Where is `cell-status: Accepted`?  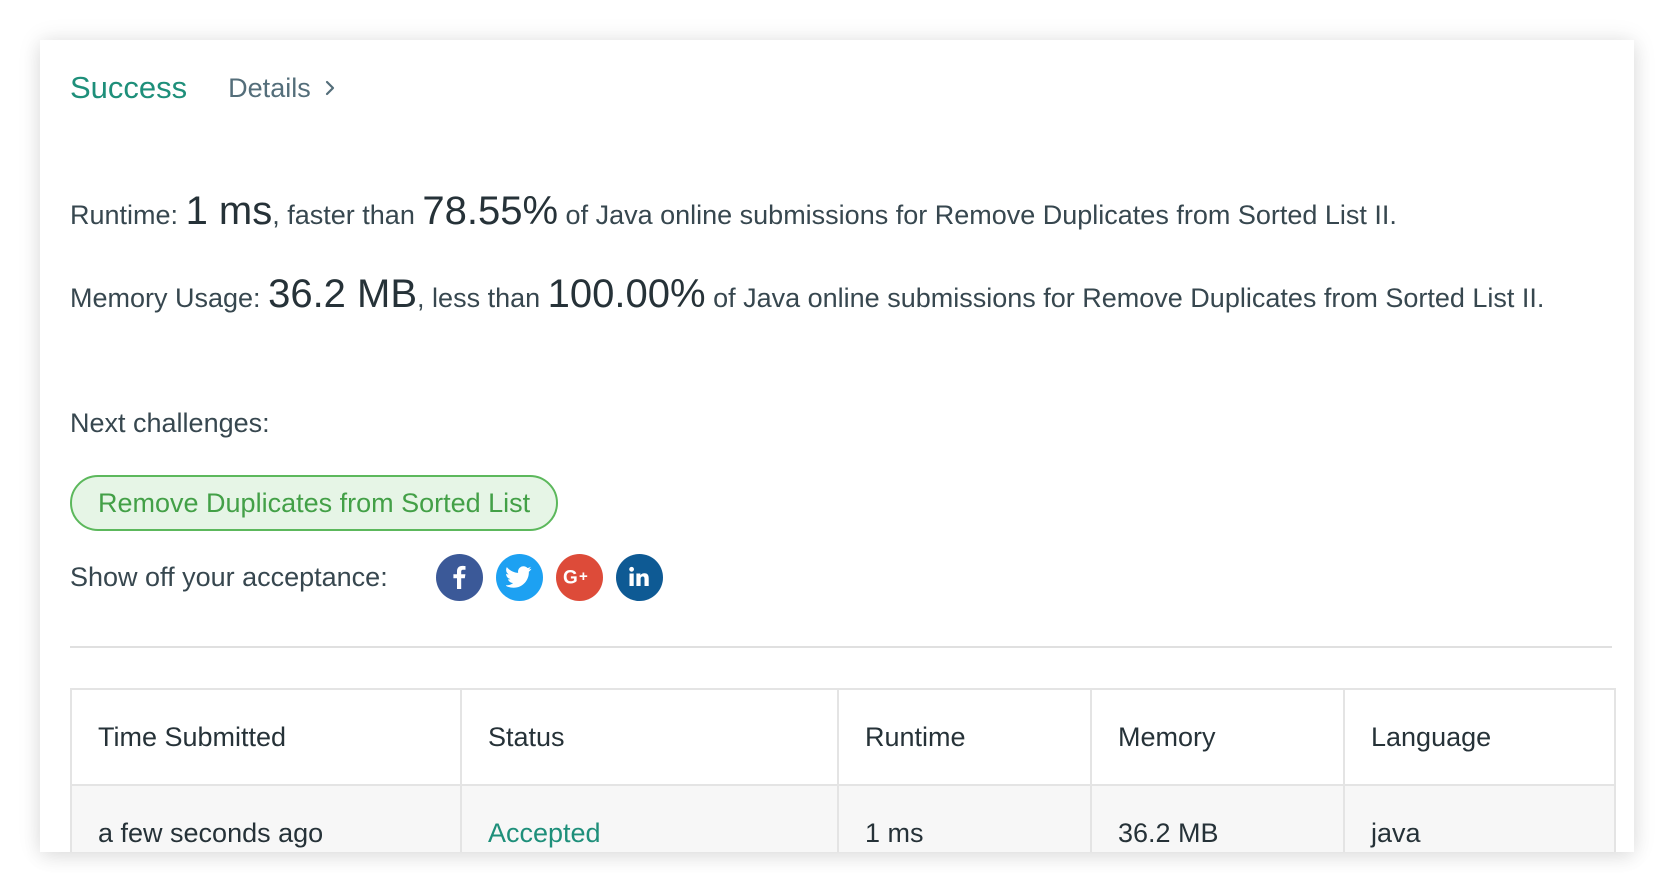 cell-status: Accepted is located at coordinates (649, 818).